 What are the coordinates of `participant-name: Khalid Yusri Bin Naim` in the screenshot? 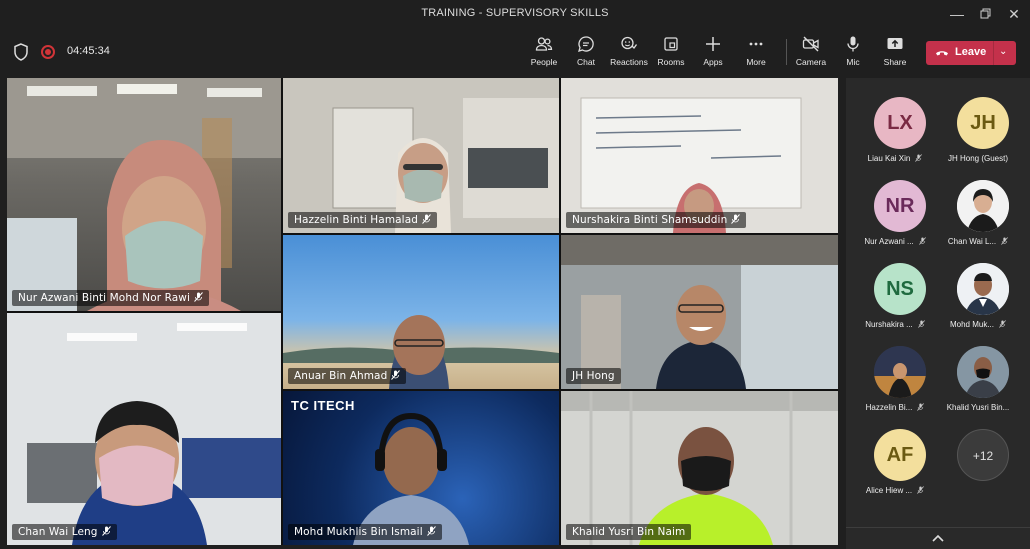 It's located at (629, 532).